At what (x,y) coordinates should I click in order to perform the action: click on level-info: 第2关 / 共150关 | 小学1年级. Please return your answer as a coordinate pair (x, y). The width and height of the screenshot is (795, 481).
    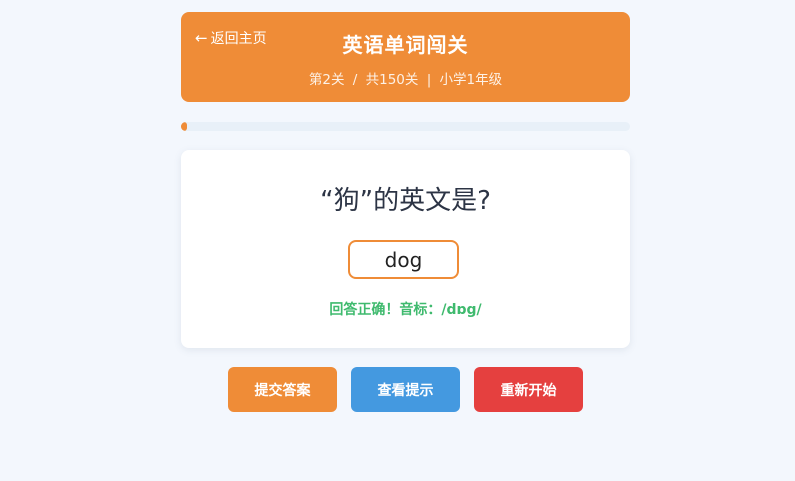
    Looking at the image, I should click on (405, 78).